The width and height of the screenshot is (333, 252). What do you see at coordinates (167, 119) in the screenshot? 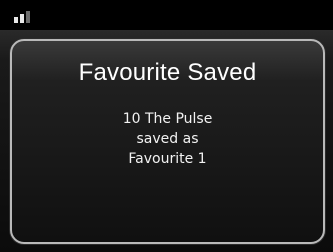
I see `station-name-line: 10 The Pulse` at bounding box center [167, 119].